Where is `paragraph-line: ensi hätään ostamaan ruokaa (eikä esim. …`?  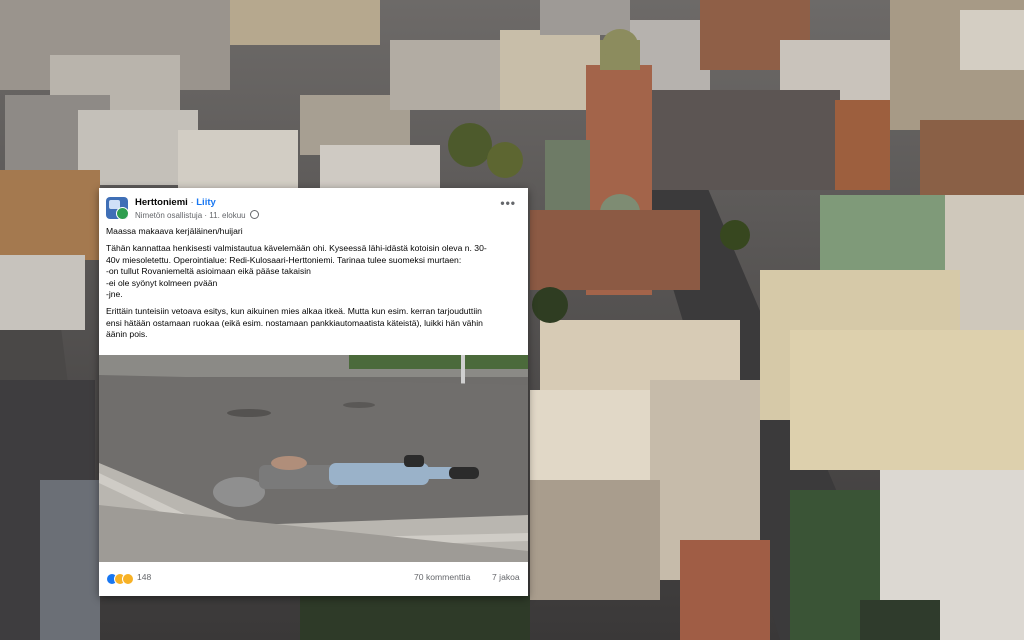
paragraph-line: ensi hätään ostamaan ruokaa (eikä esim. … is located at coordinates (294, 322).